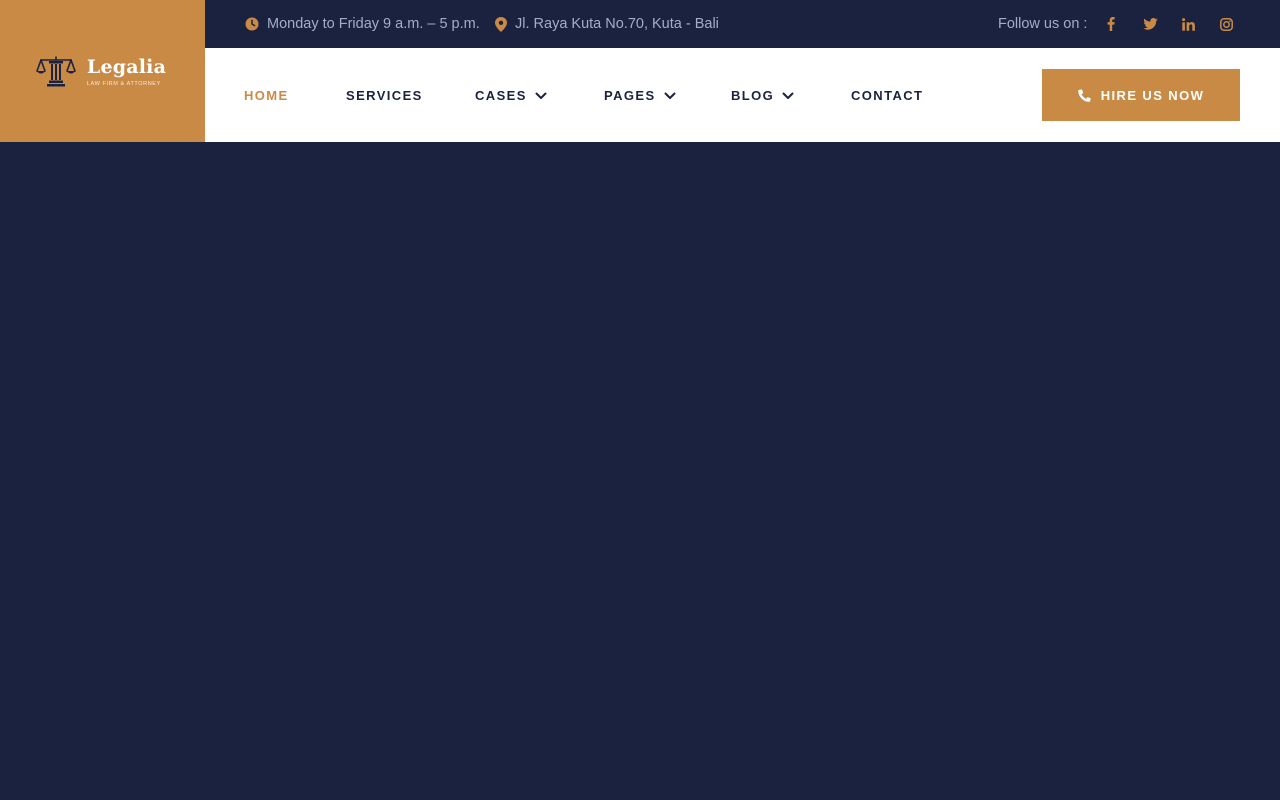 This screenshot has height=800, width=1280. I want to click on linkedin-link, so click(1188, 24).